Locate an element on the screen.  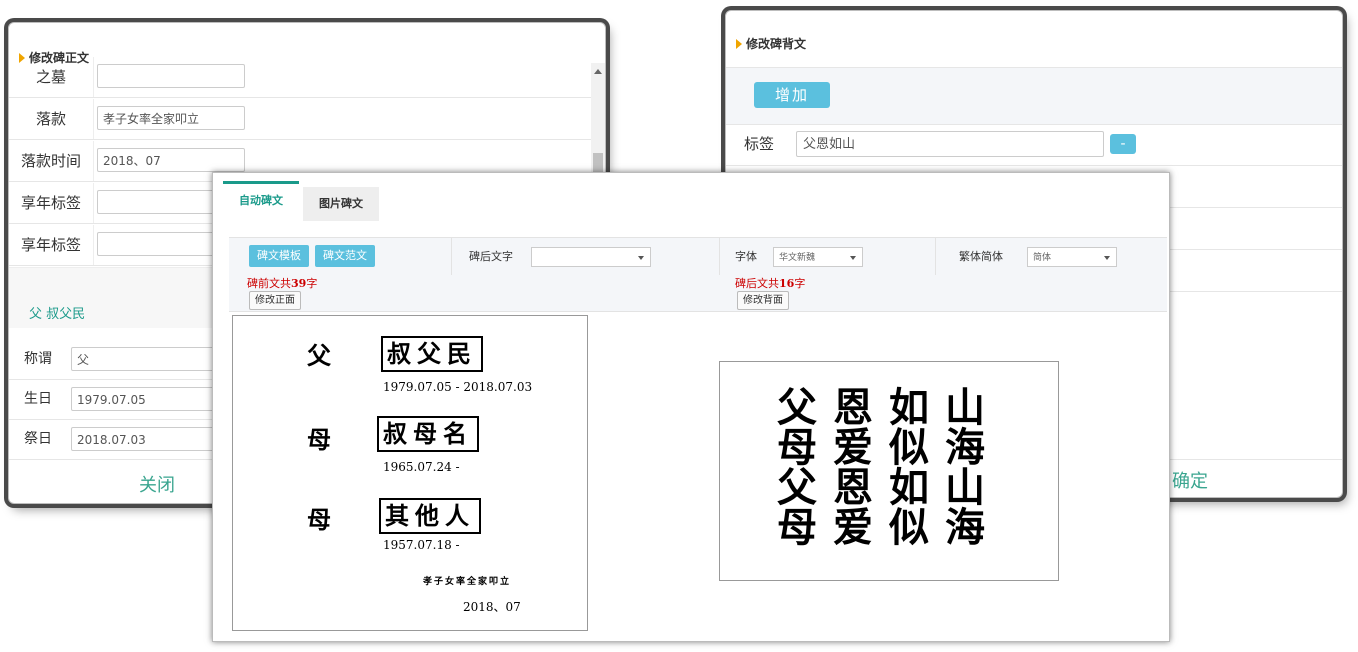
edit-front-button: 修改正面 is located at coordinates (275, 300).